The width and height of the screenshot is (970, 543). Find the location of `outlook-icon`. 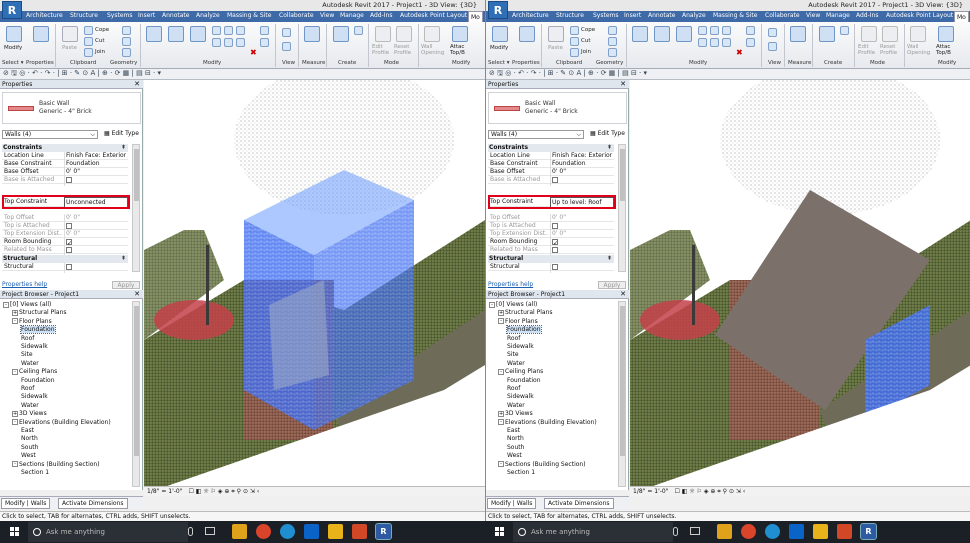

outlook-icon is located at coordinates (796, 531).